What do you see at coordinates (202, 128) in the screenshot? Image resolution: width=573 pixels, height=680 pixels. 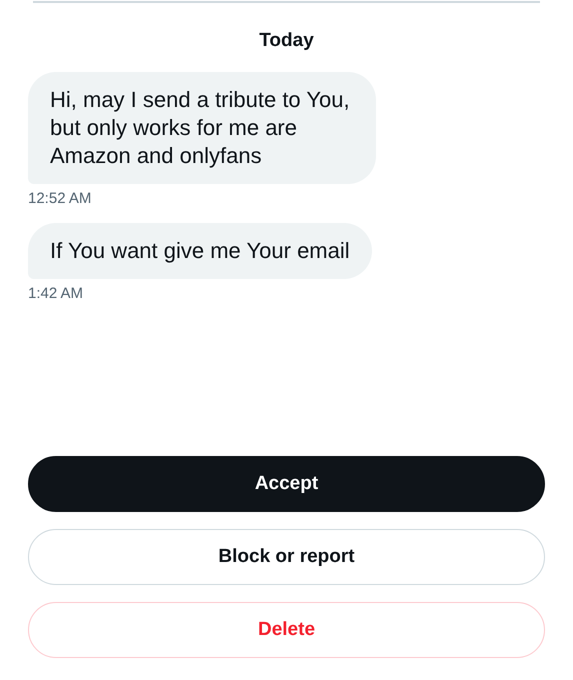 I see `message-bubble: Hi, may I send a tribute to You, but only works for me are Amazon and onlyfans` at bounding box center [202, 128].